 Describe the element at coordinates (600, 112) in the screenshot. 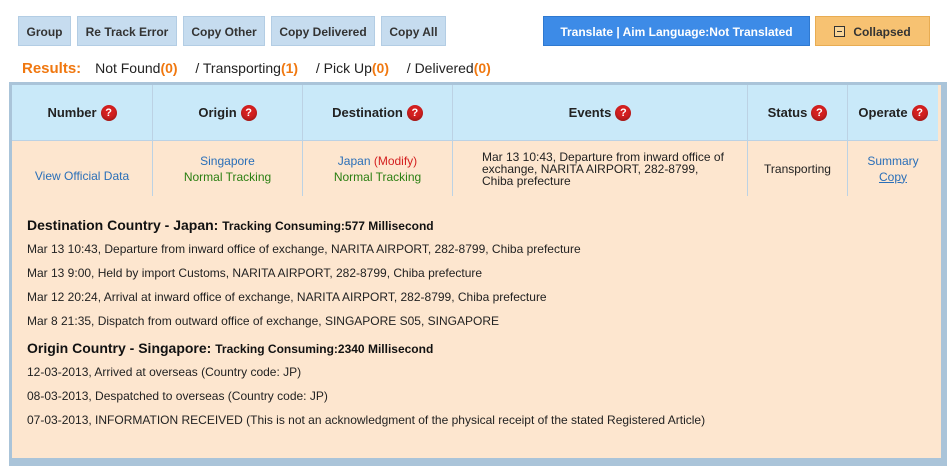

I see `header-events: Events?` at that location.